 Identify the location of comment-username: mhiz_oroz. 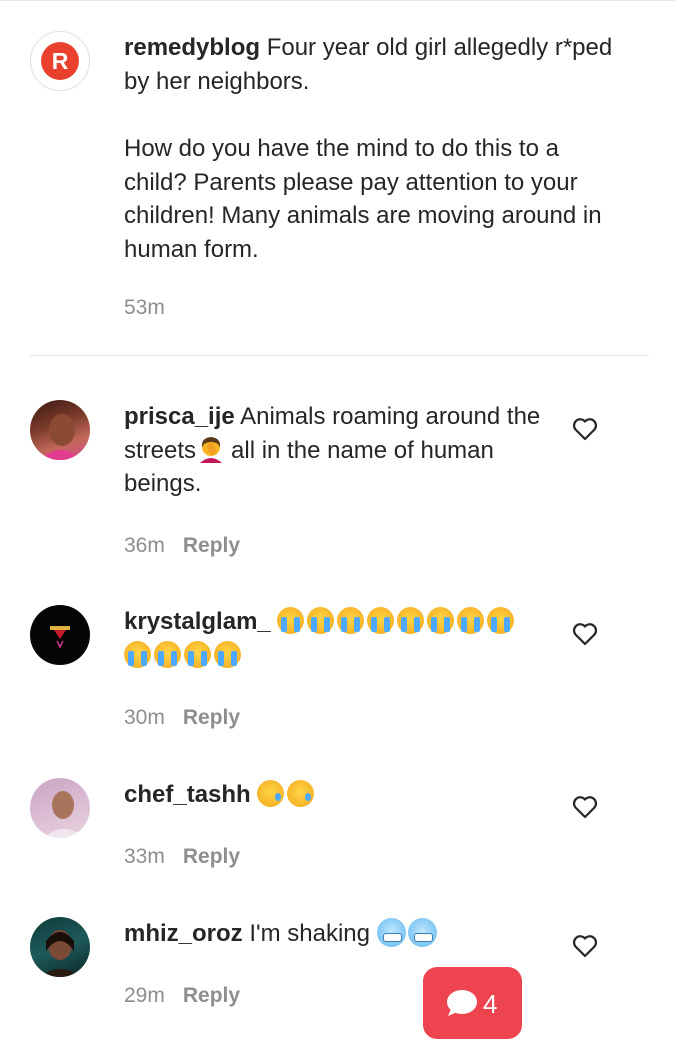
(183, 933).